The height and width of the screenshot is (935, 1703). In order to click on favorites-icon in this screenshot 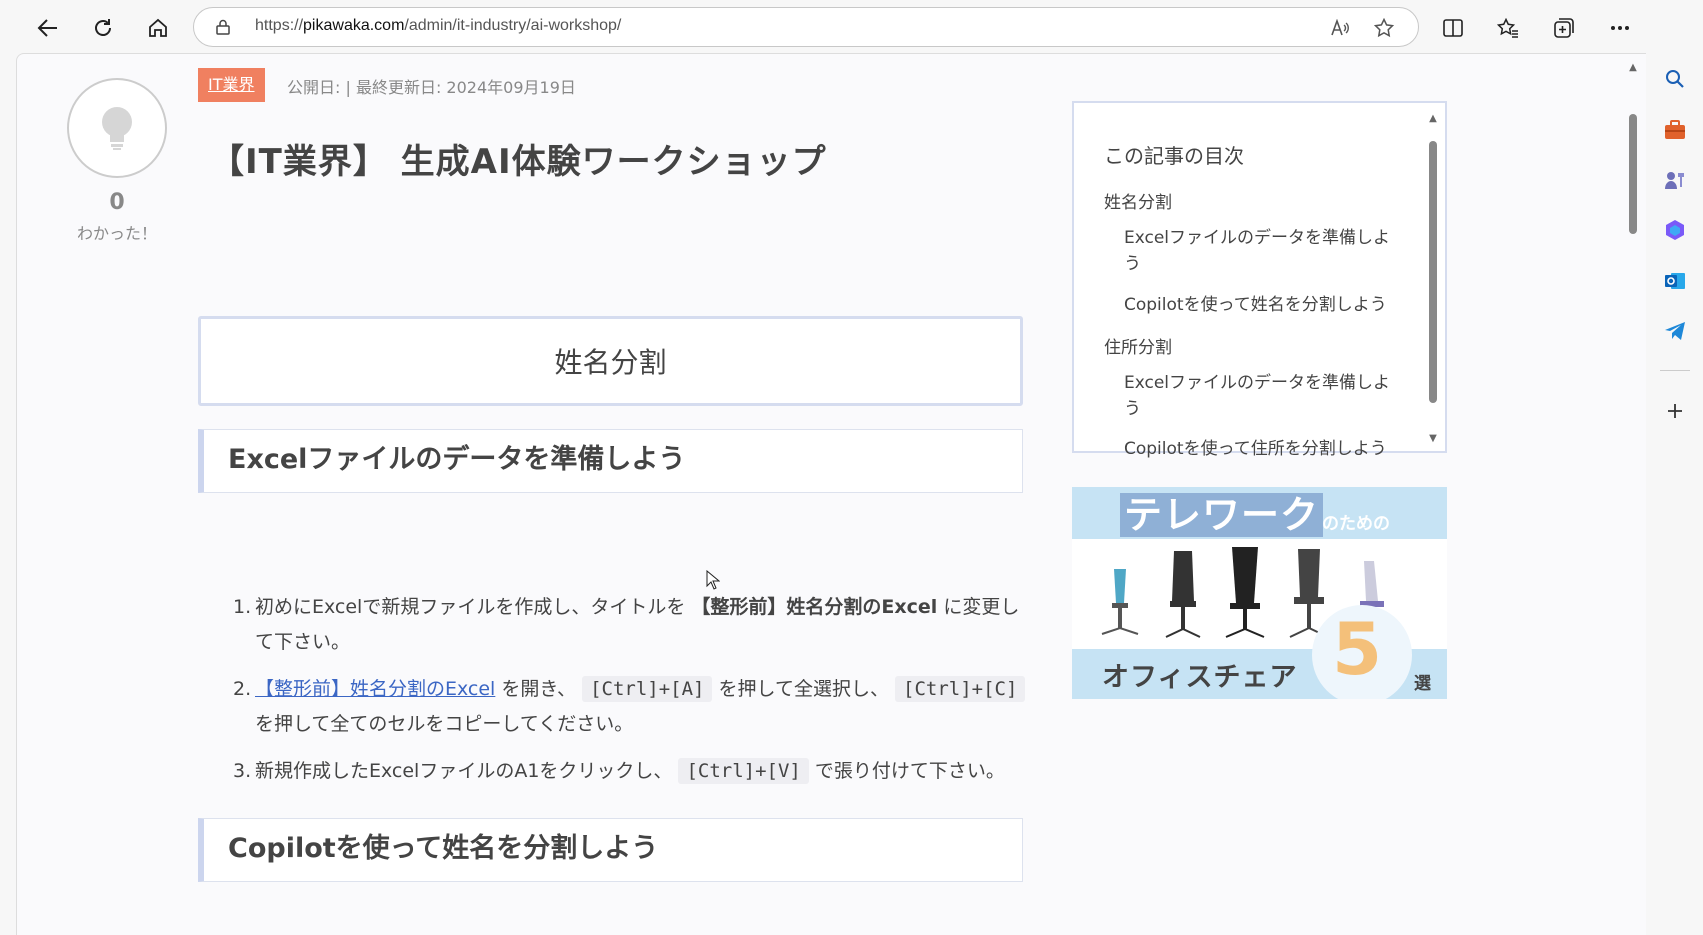, I will do `click(1508, 28)`.